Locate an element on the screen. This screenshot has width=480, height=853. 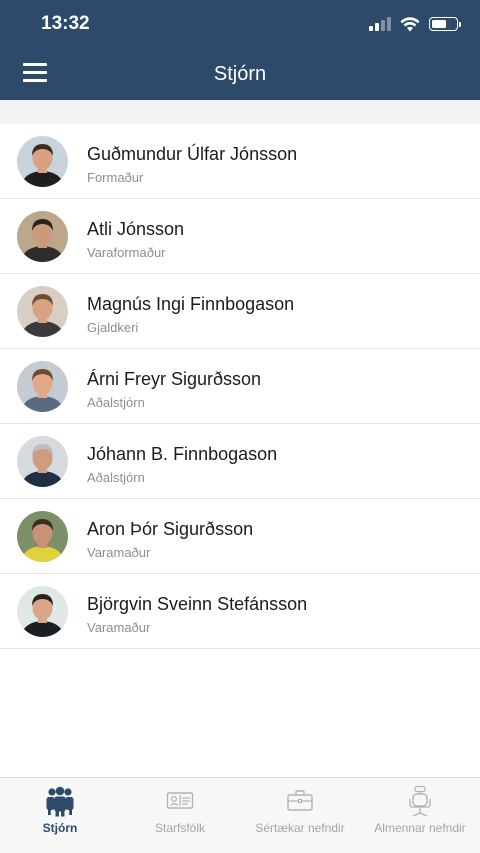
member-name: Jóhann B. Finnbogason is located at coordinates (182, 454).